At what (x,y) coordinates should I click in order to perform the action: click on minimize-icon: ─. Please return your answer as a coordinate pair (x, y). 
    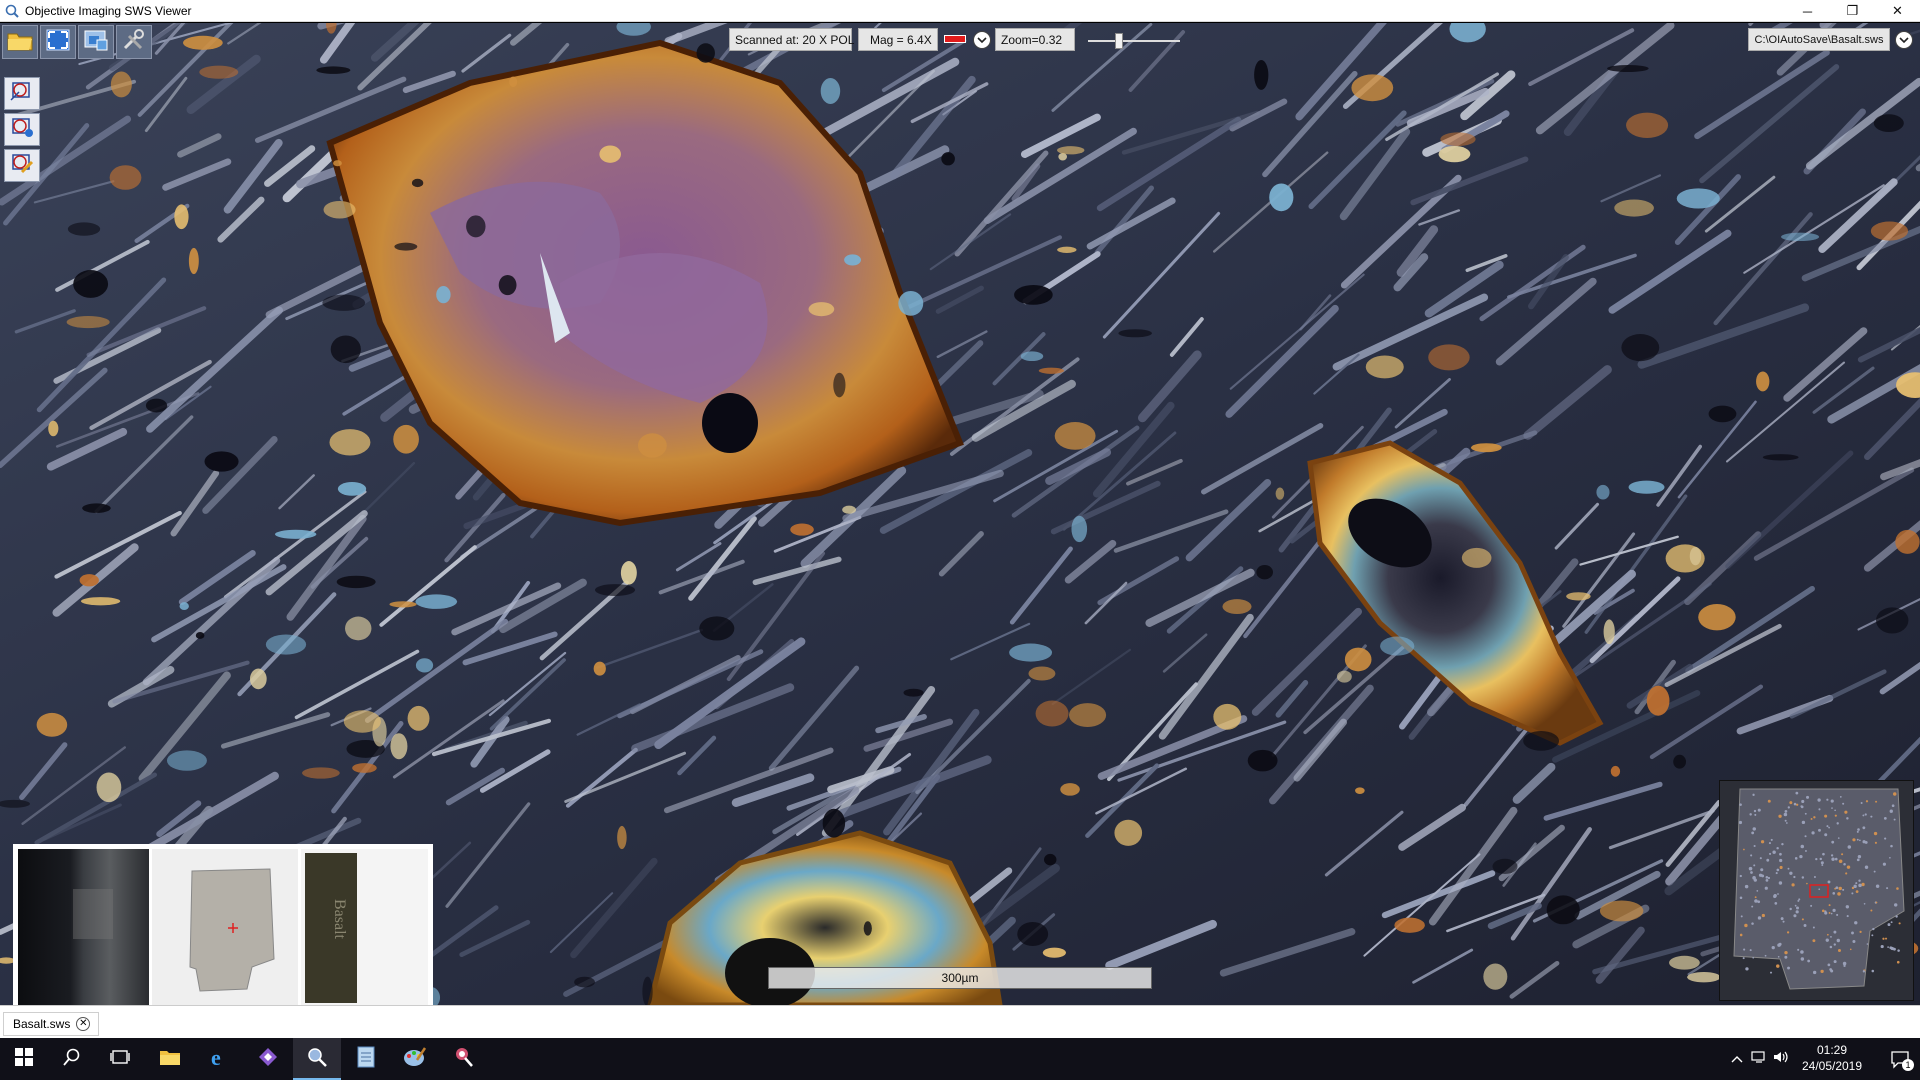
    Looking at the image, I should click on (1807, 11).